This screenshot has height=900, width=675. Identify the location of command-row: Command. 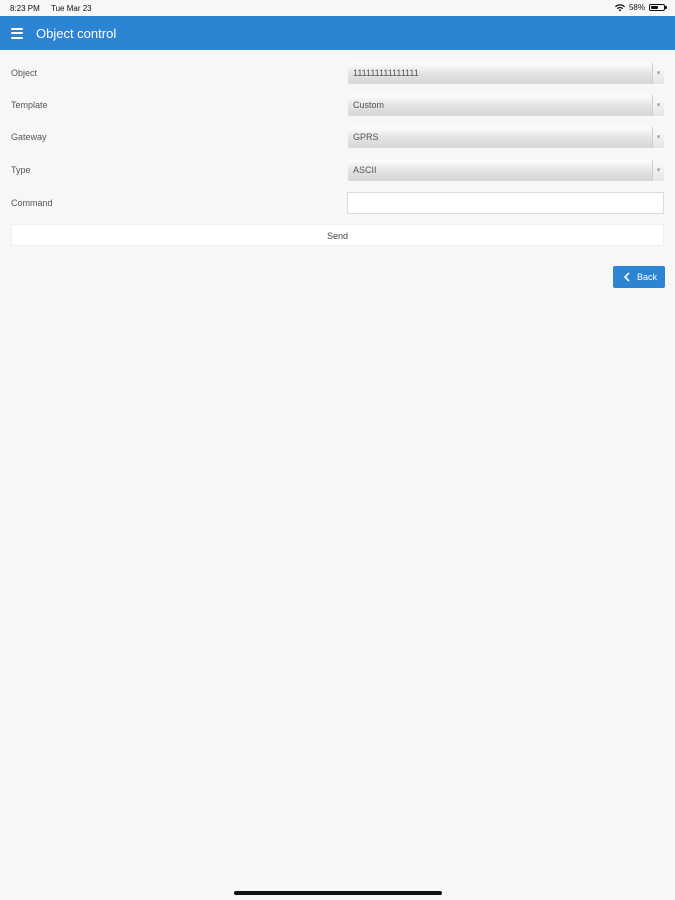
(337, 203).